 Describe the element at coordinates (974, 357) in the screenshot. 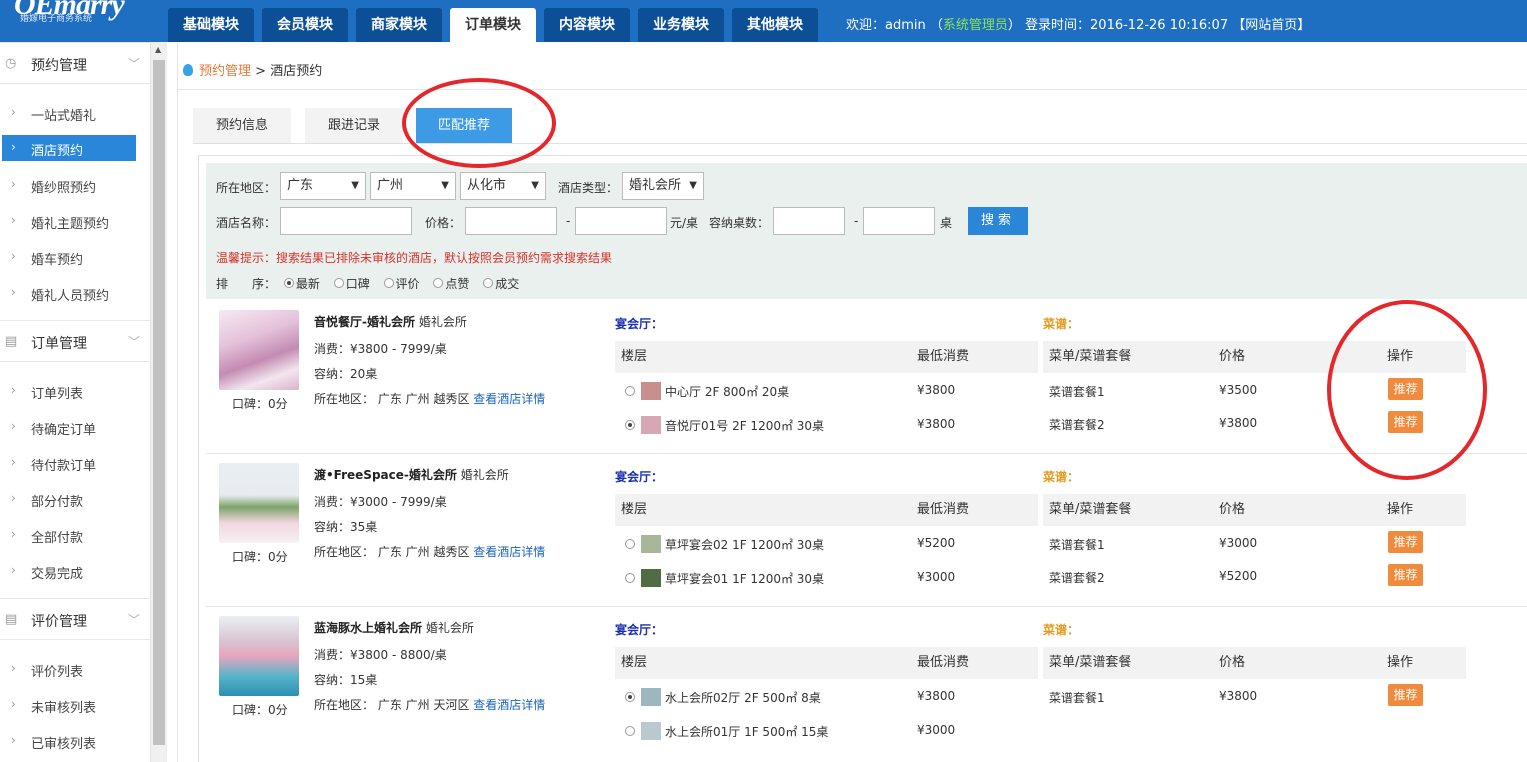

I see `col-min-spend: 最低消费` at that location.